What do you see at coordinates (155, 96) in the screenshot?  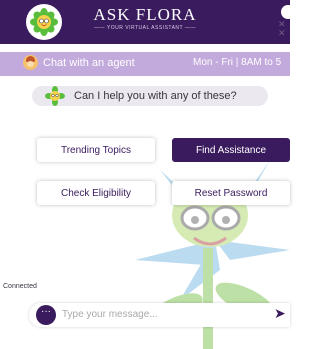 I see `bot-message-text: Can I help you with any of these?` at bounding box center [155, 96].